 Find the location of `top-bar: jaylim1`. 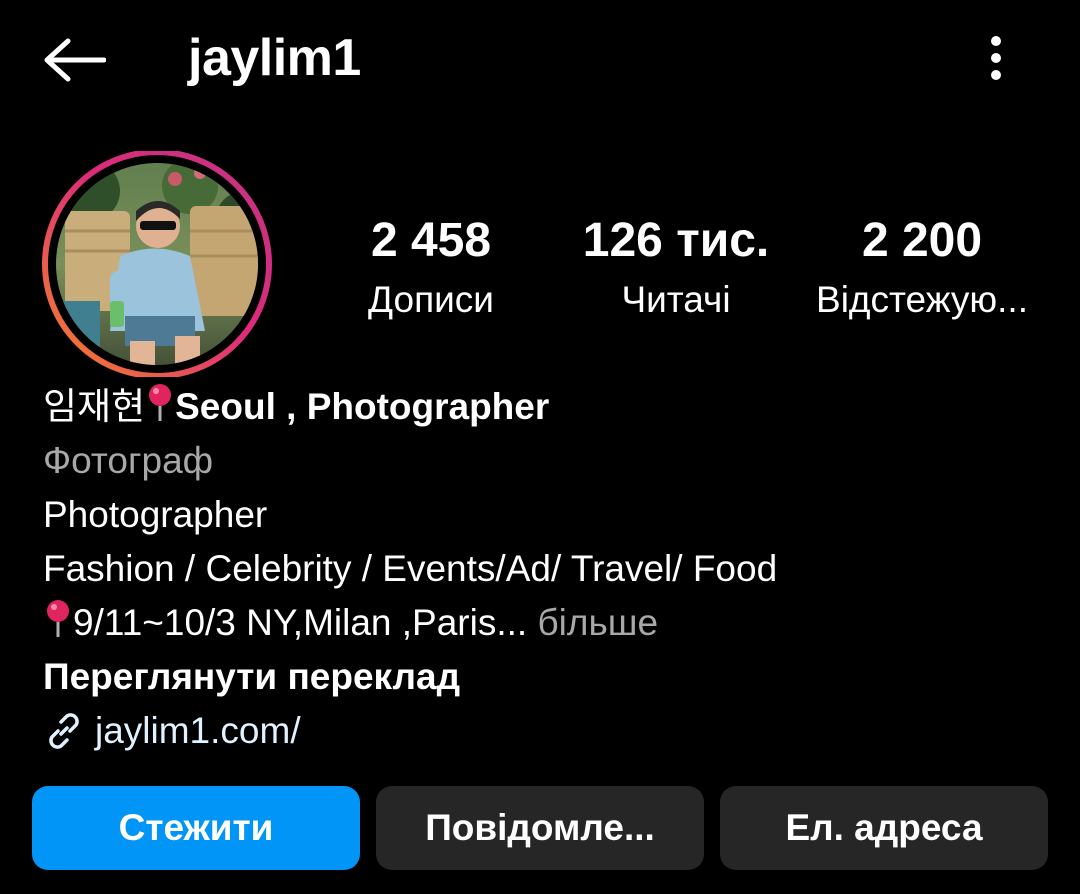

top-bar: jaylim1 is located at coordinates (540, 60).